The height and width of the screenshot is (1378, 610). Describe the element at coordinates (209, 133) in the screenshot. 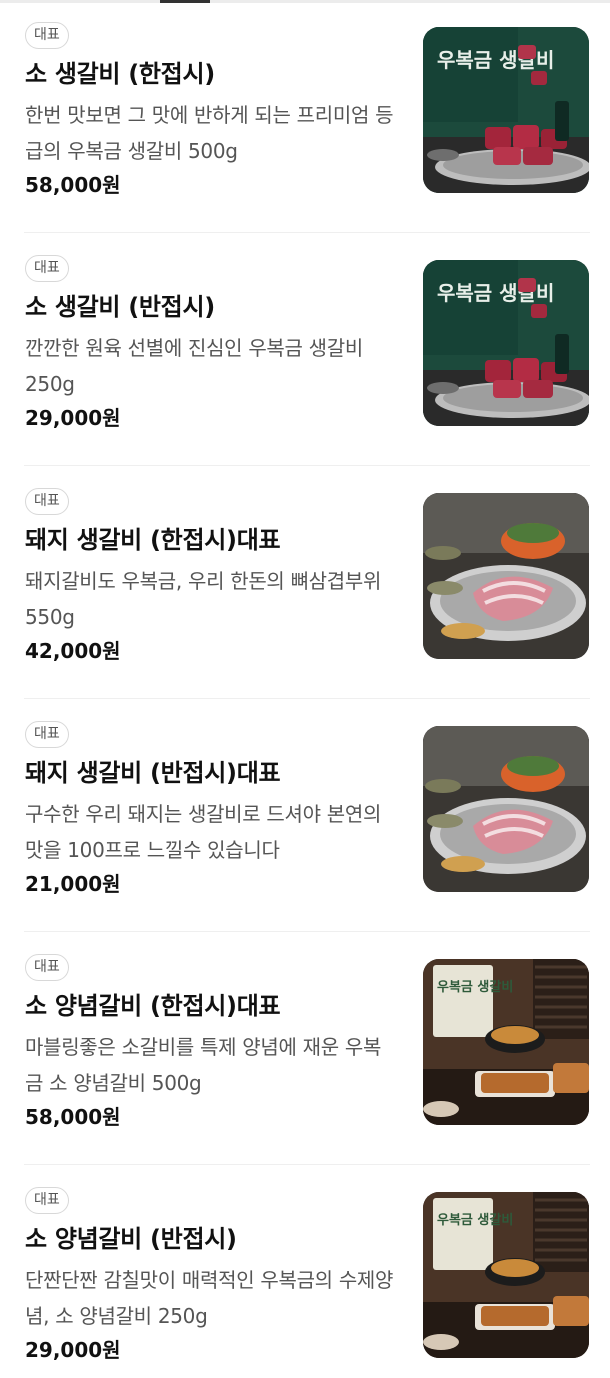

I see `menu-description: 한번 맛보면 그 맛에 반하게 되는 프리미엄 등급의 우복금 생갈비 500g` at that location.